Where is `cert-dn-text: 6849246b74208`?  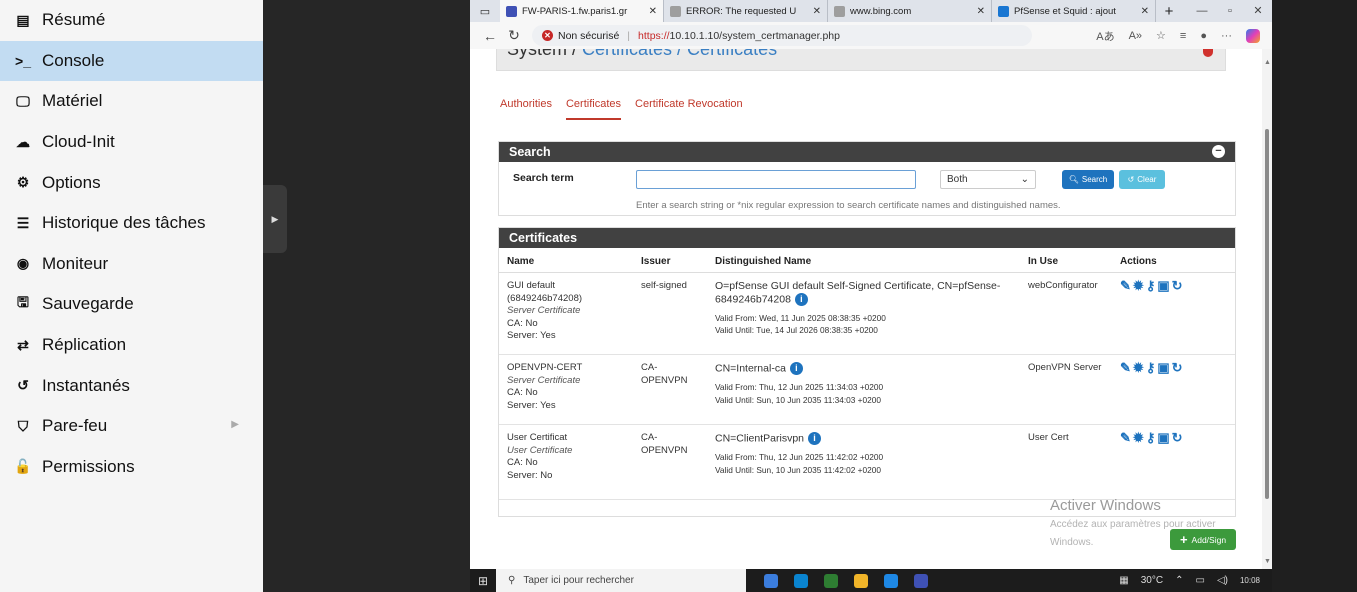 cert-dn-text: 6849246b74208 is located at coordinates (753, 298).